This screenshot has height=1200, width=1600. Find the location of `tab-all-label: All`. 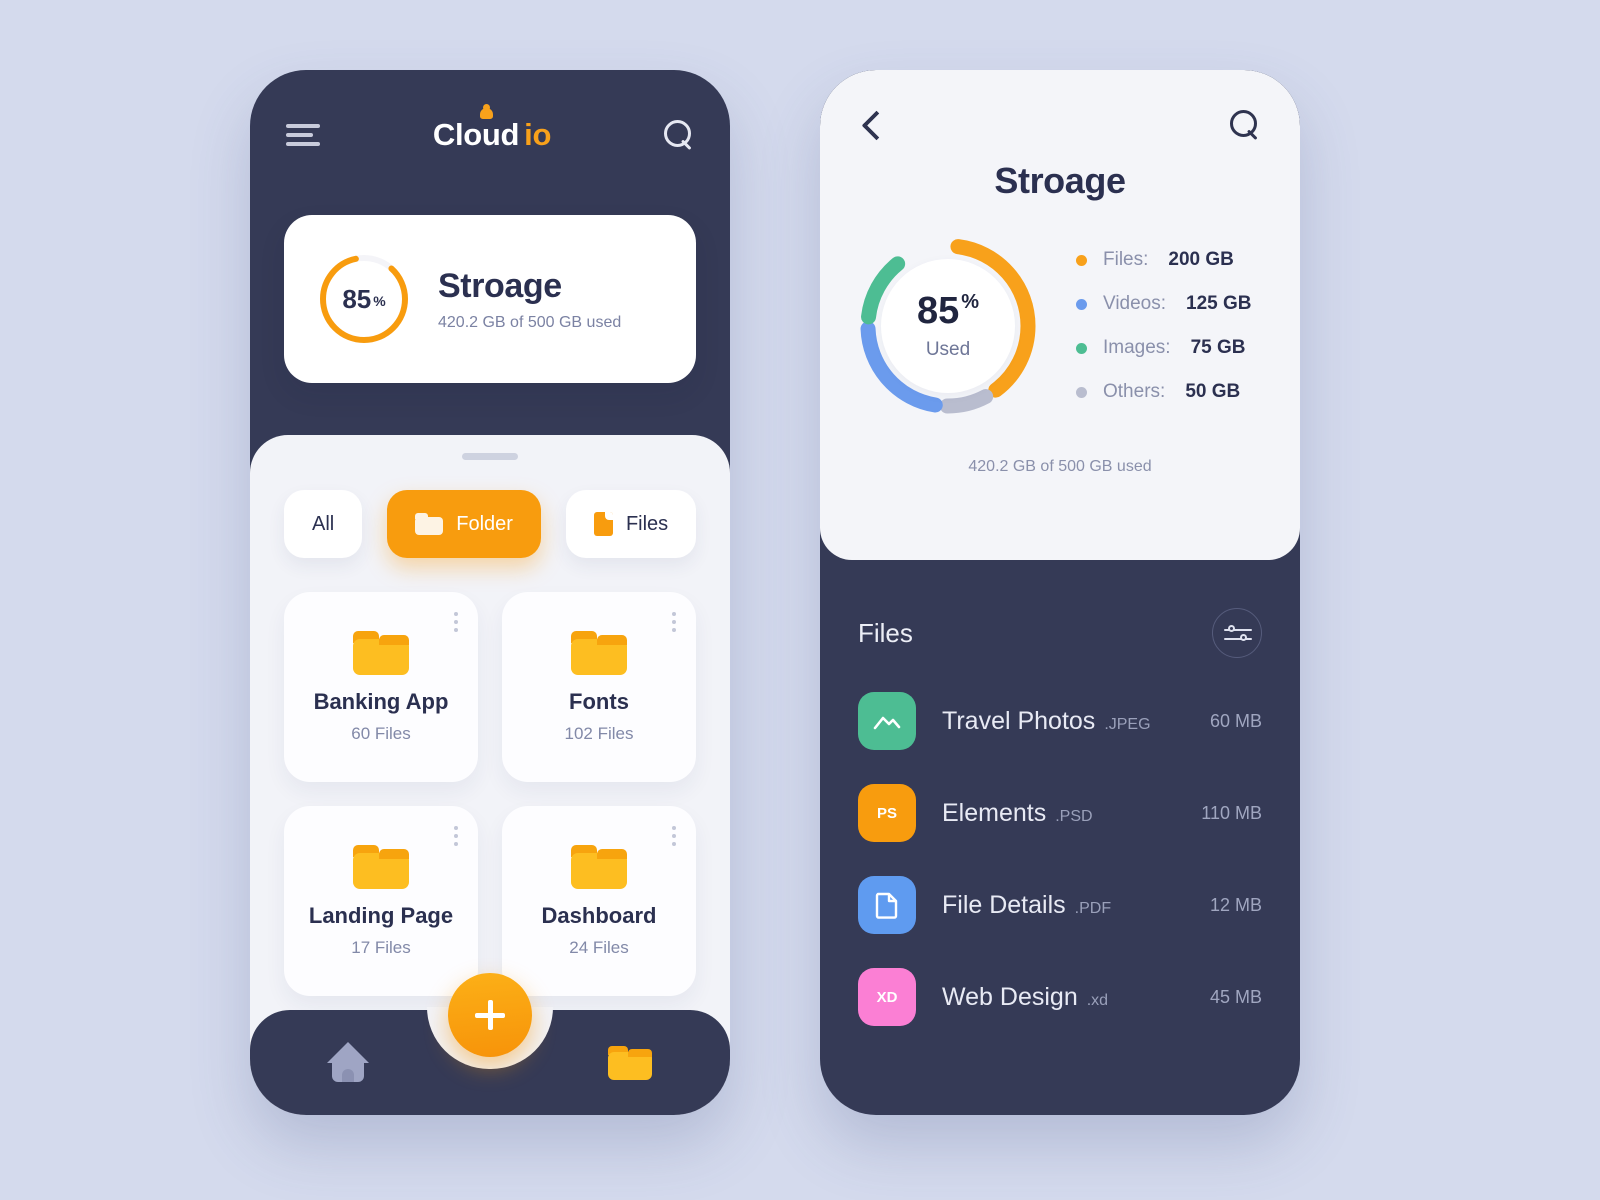

tab-all-label: All is located at coordinates (323, 523).